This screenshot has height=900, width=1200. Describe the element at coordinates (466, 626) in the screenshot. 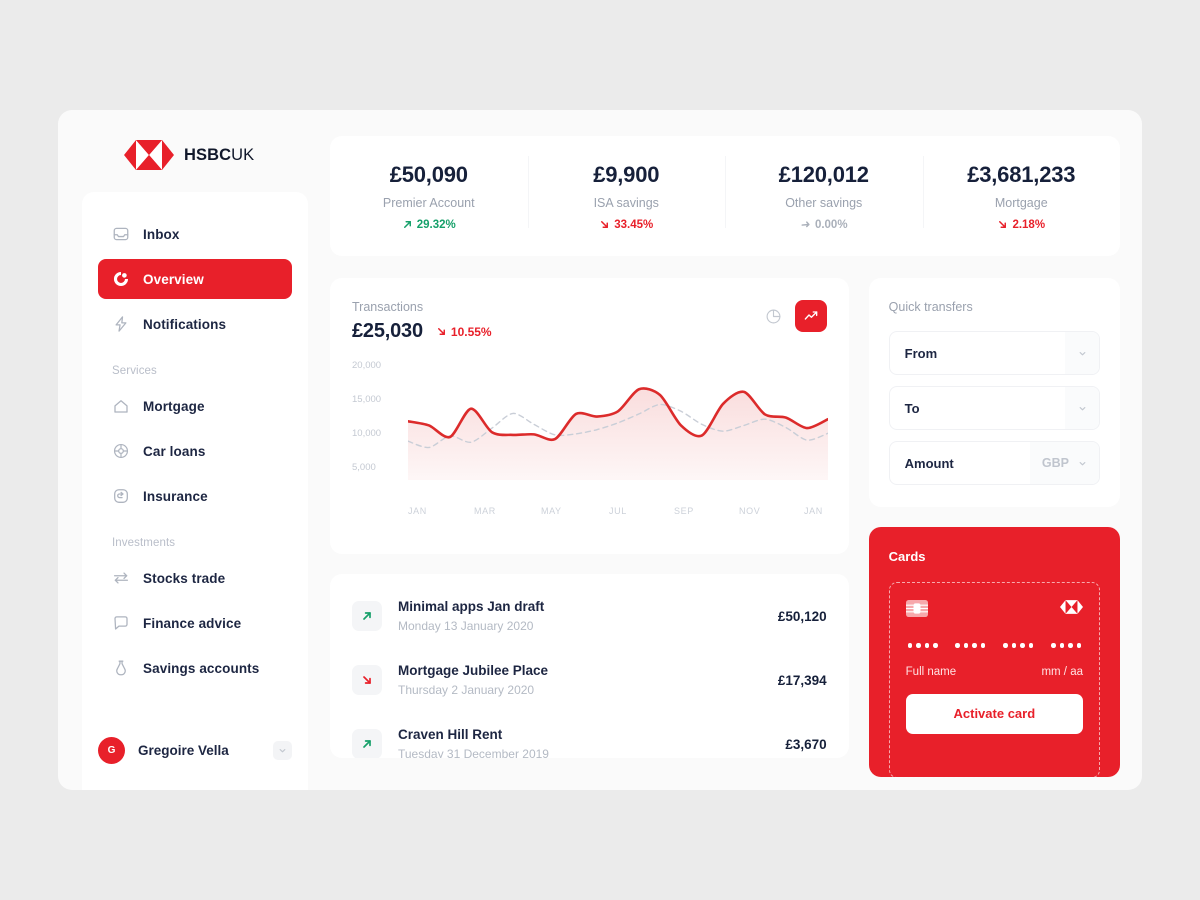

I see `transaction-date: Monday 13 January 2020` at that location.